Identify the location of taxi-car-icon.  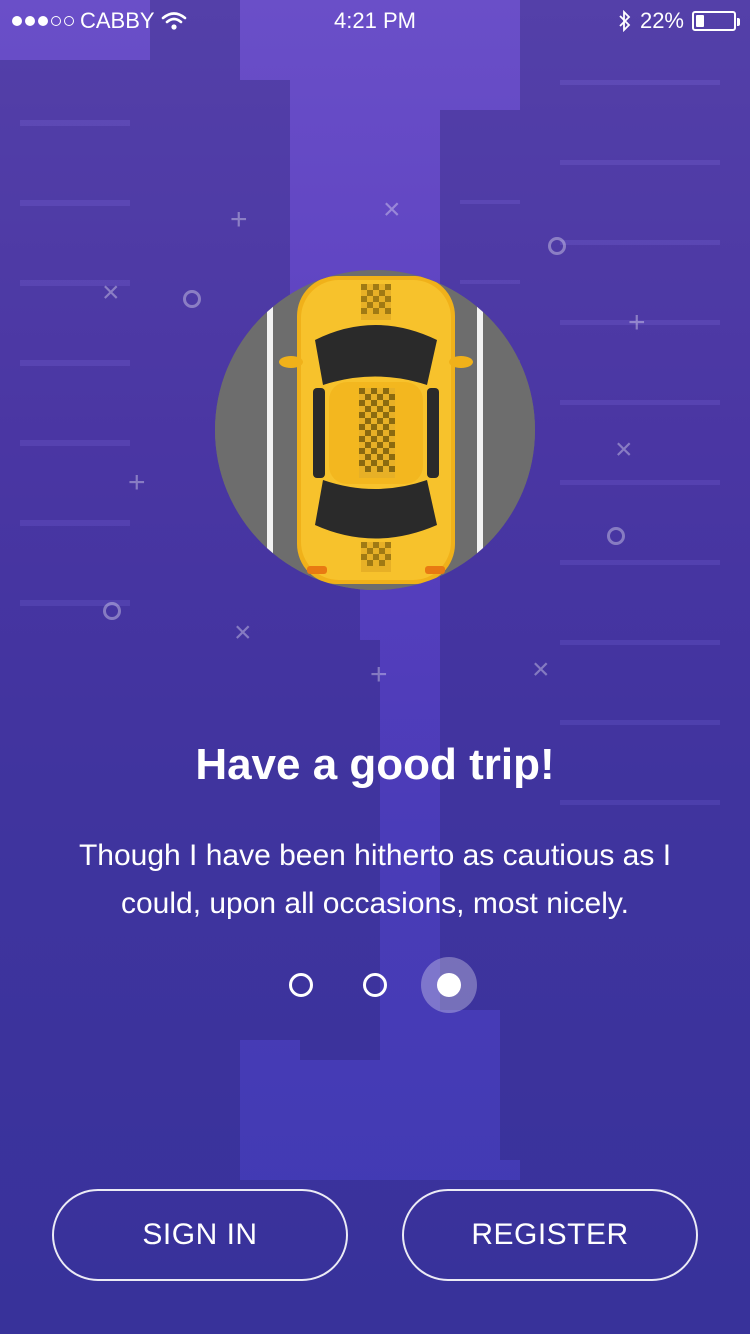
(375, 430).